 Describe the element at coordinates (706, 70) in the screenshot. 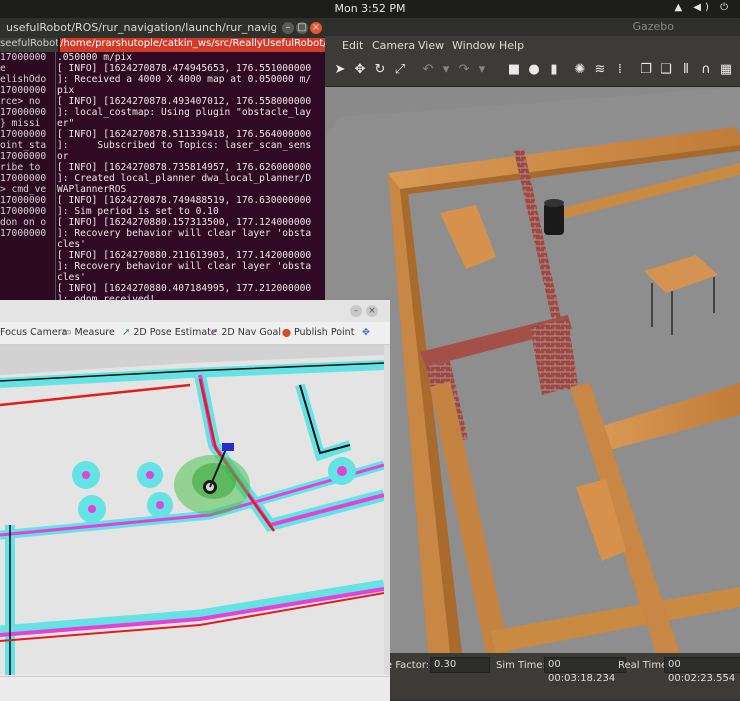

I see `snap-icon: ∩` at that location.